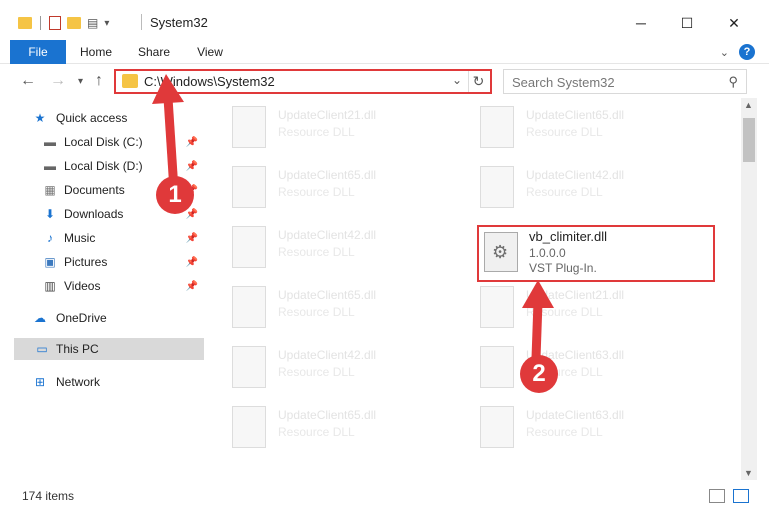  I want to click on sidebar-item-label: Music, so click(80, 238).